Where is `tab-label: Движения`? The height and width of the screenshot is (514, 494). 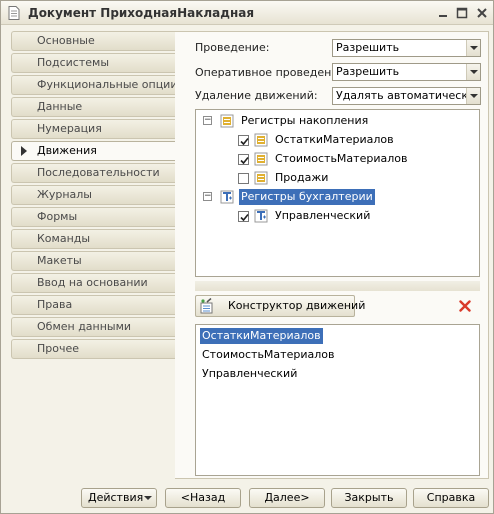
tab-label: Движения is located at coordinates (67, 150).